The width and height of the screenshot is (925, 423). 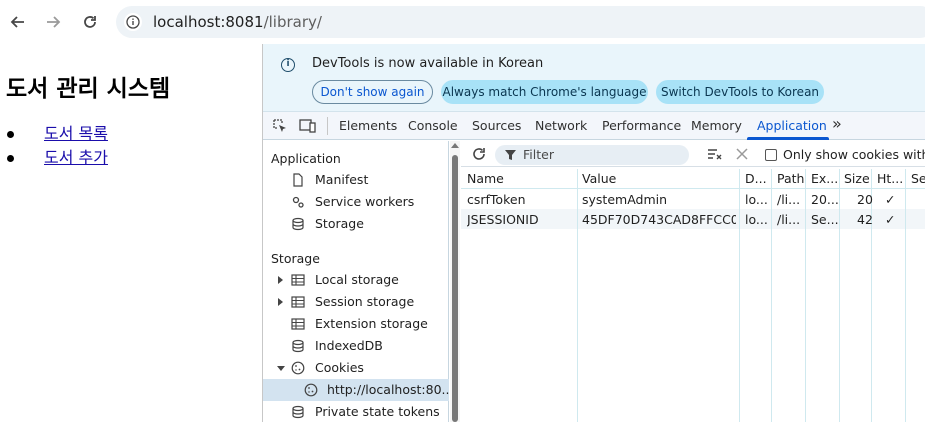 What do you see at coordinates (281, 368) in the screenshot?
I see `collapse-arrow-icon` at bounding box center [281, 368].